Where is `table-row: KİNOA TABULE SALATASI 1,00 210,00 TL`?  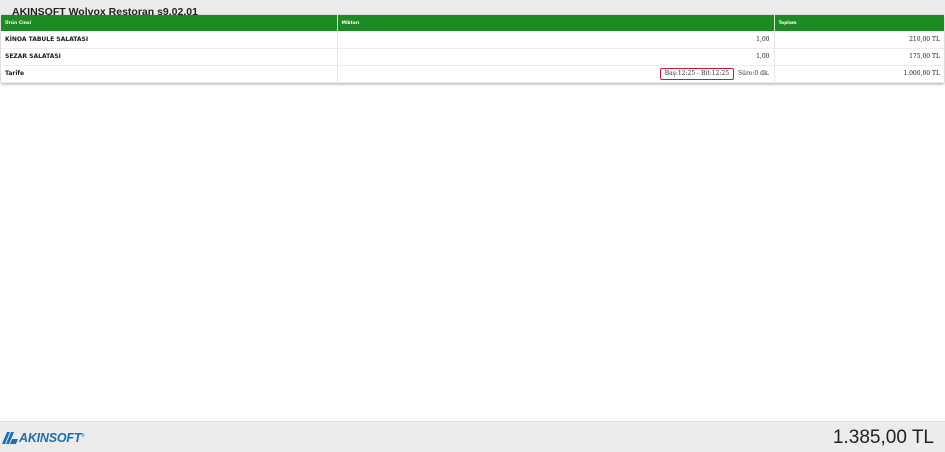
table-row: KİNOA TABULE SALATASI 1,00 210,00 TL is located at coordinates (472, 40).